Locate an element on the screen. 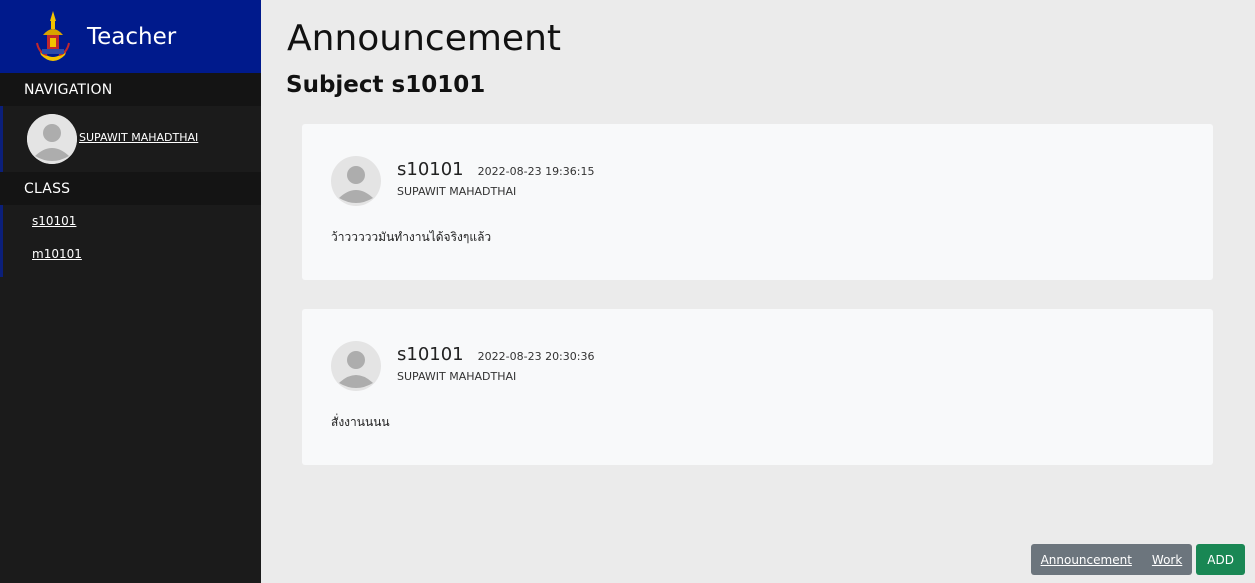  user-name-link: SUPAWIT MAHADTHAI is located at coordinates (138, 137).